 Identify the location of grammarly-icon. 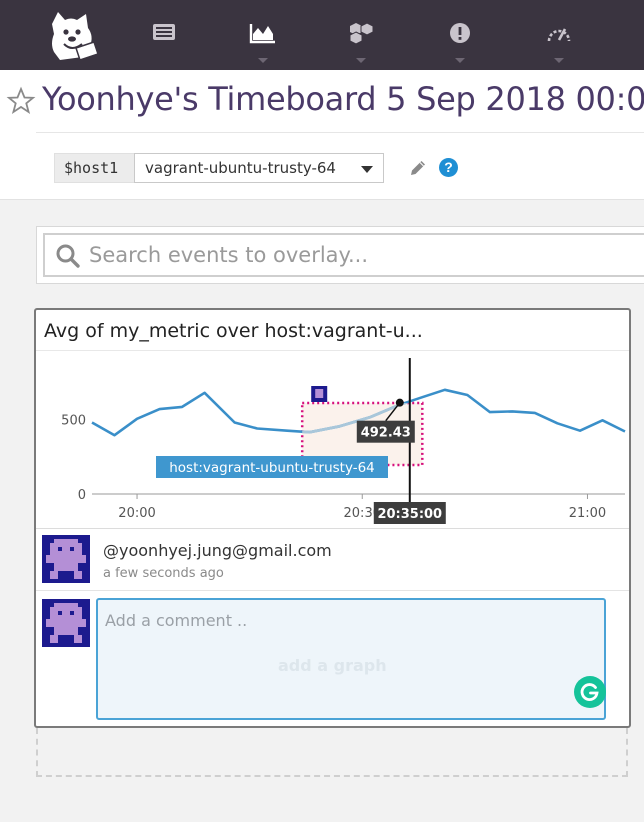
(590, 692).